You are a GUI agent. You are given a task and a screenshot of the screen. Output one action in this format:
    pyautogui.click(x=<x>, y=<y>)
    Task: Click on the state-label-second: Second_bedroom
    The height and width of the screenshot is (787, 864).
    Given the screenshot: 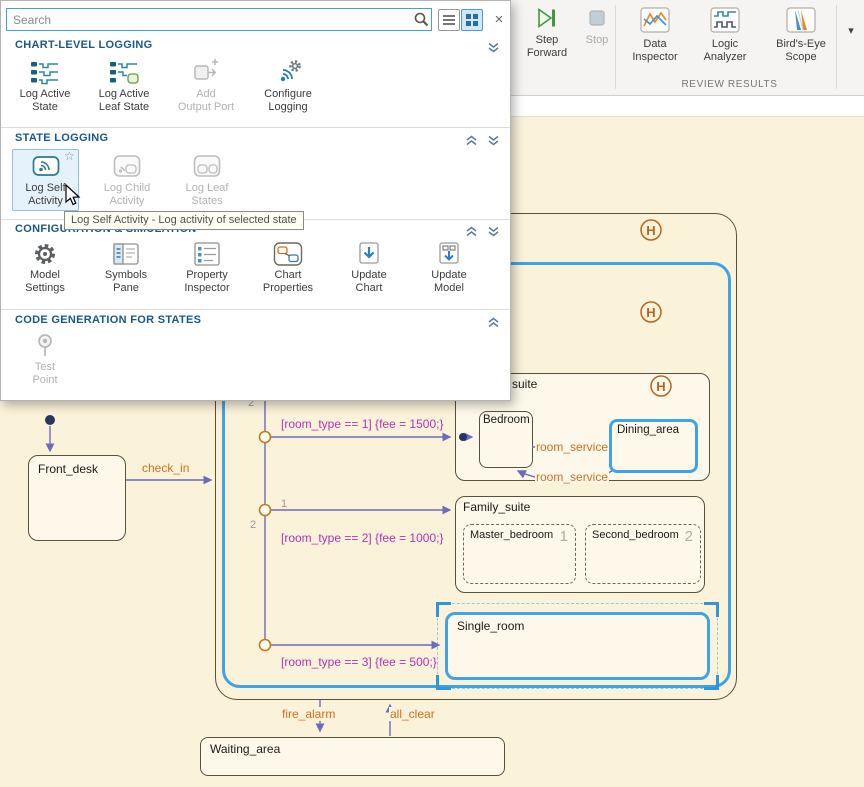 What is the action you would take?
    pyautogui.click(x=635, y=535)
    